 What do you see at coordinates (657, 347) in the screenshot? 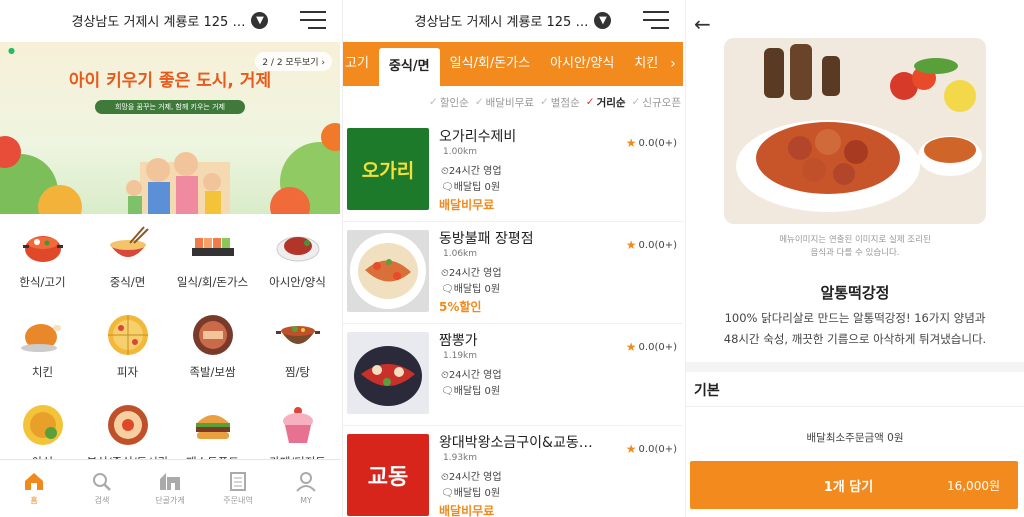
I see `rating-text: 0.0(0+)` at bounding box center [657, 347].